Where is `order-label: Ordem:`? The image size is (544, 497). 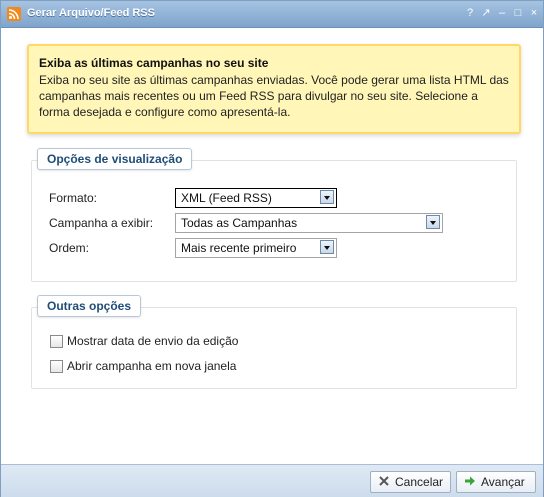
order-label: Ordem: is located at coordinates (69, 248).